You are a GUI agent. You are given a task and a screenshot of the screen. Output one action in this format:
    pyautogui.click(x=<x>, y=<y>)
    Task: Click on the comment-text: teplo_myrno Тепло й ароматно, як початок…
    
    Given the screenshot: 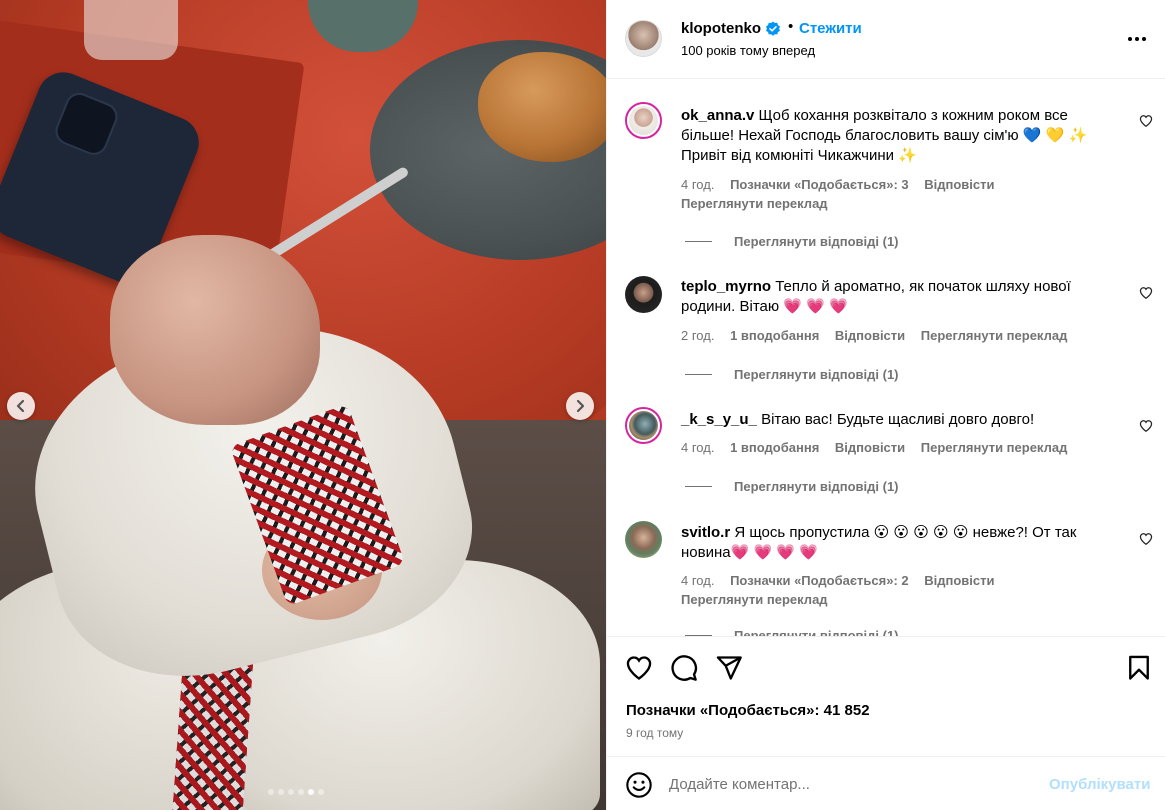 What is the action you would take?
    pyautogui.click(x=876, y=296)
    